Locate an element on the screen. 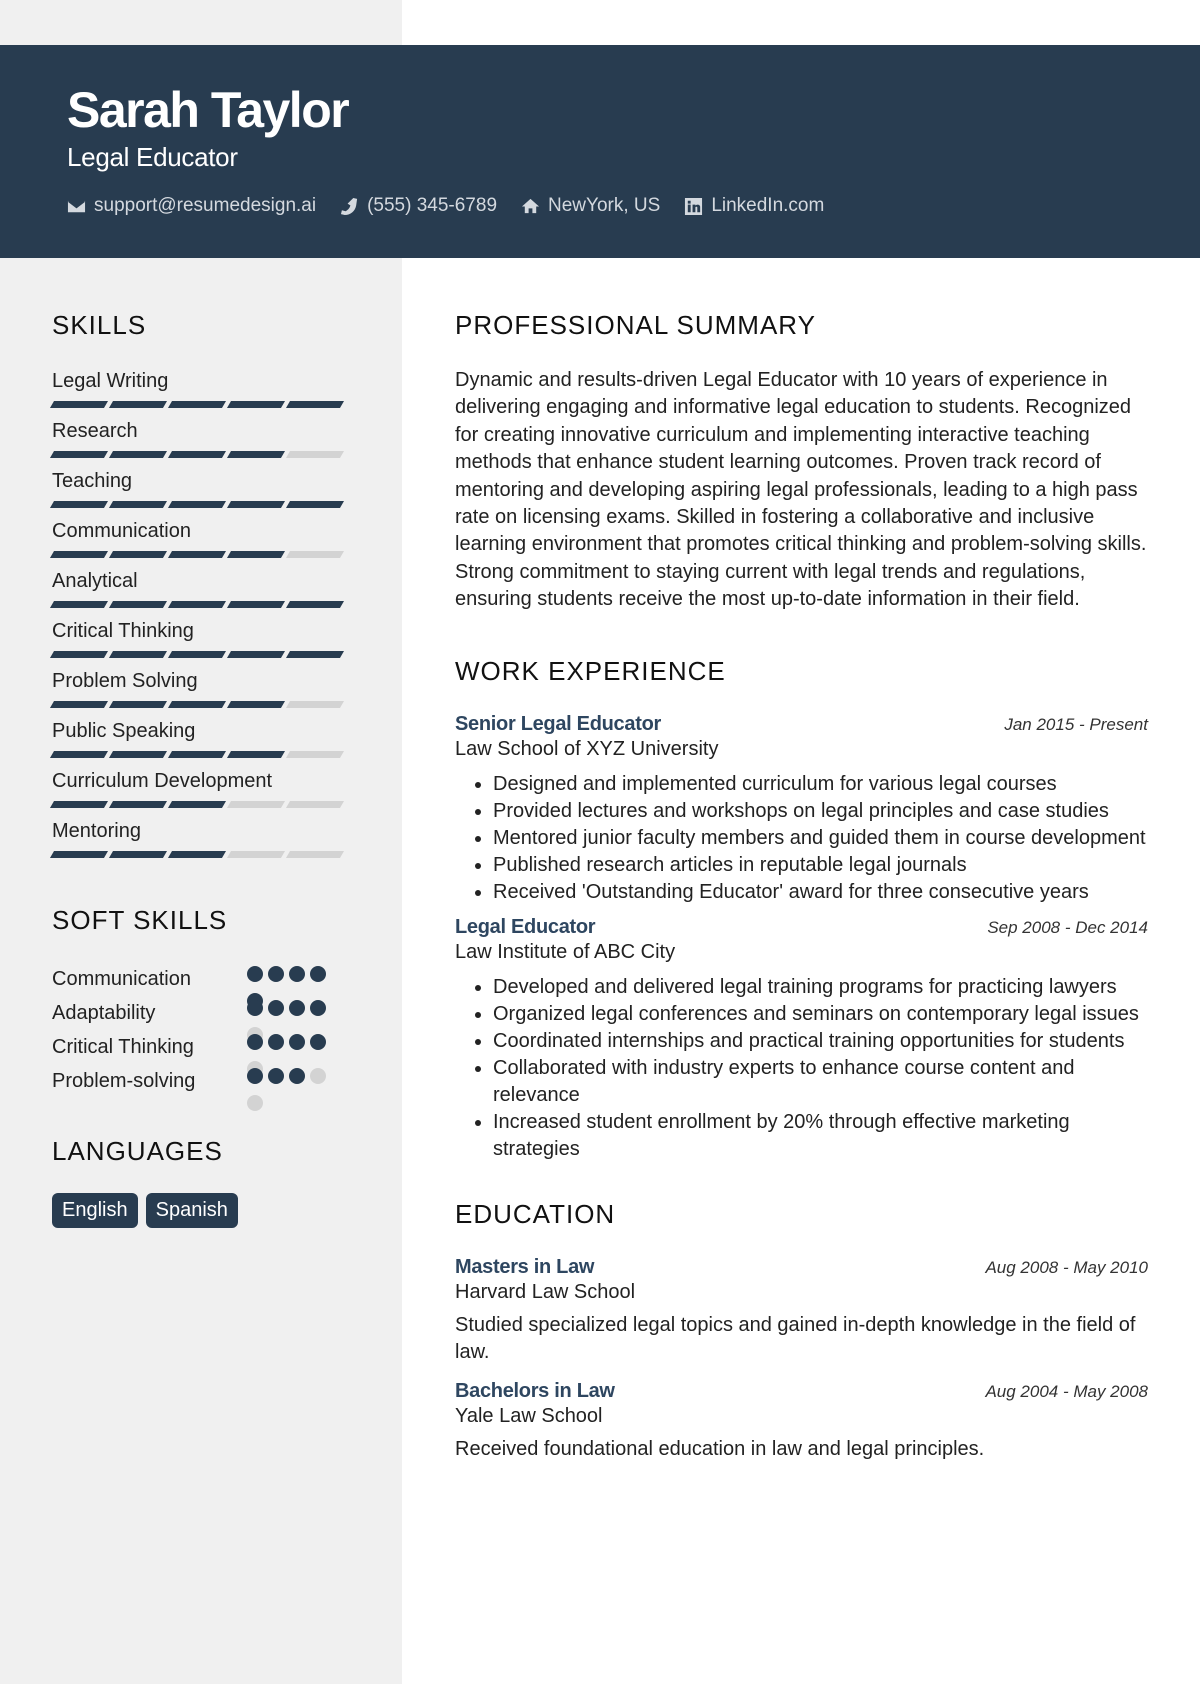  job-date: Sep 2008 - Dec 2014 is located at coordinates (1067, 927).